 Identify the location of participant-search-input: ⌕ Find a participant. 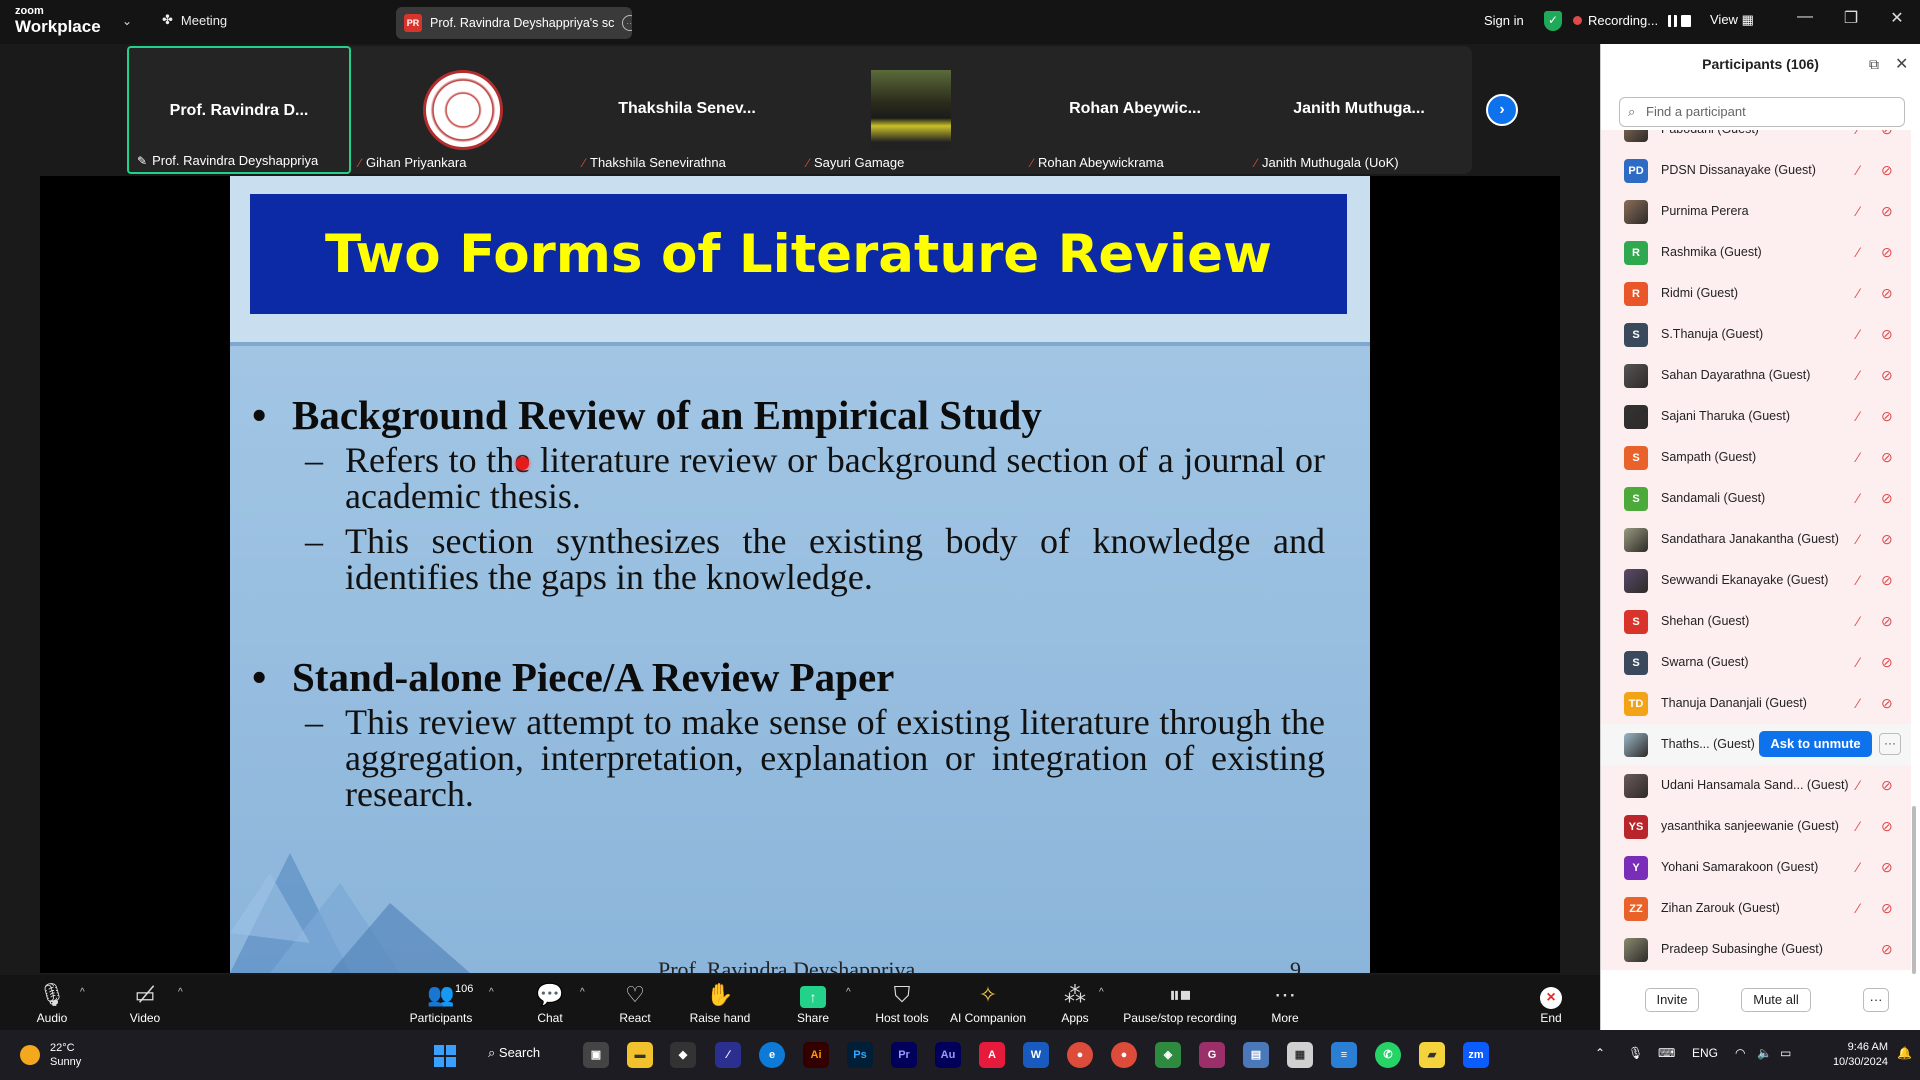
(1762, 112).